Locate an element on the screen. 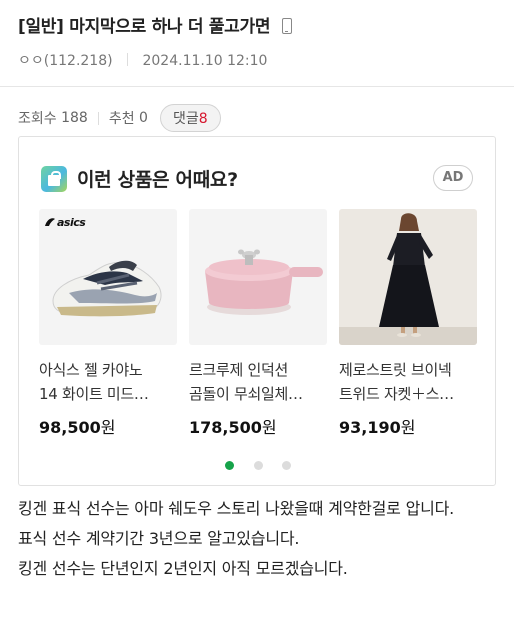 This screenshot has height=640, width=514. price-value: 98,500 is located at coordinates (70, 427).